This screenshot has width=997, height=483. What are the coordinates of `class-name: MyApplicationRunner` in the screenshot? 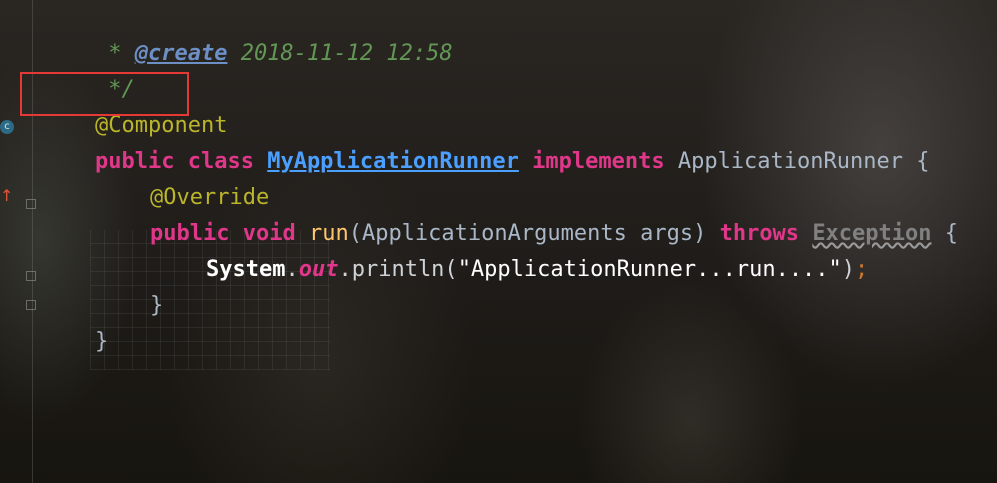 It's located at (393, 161).